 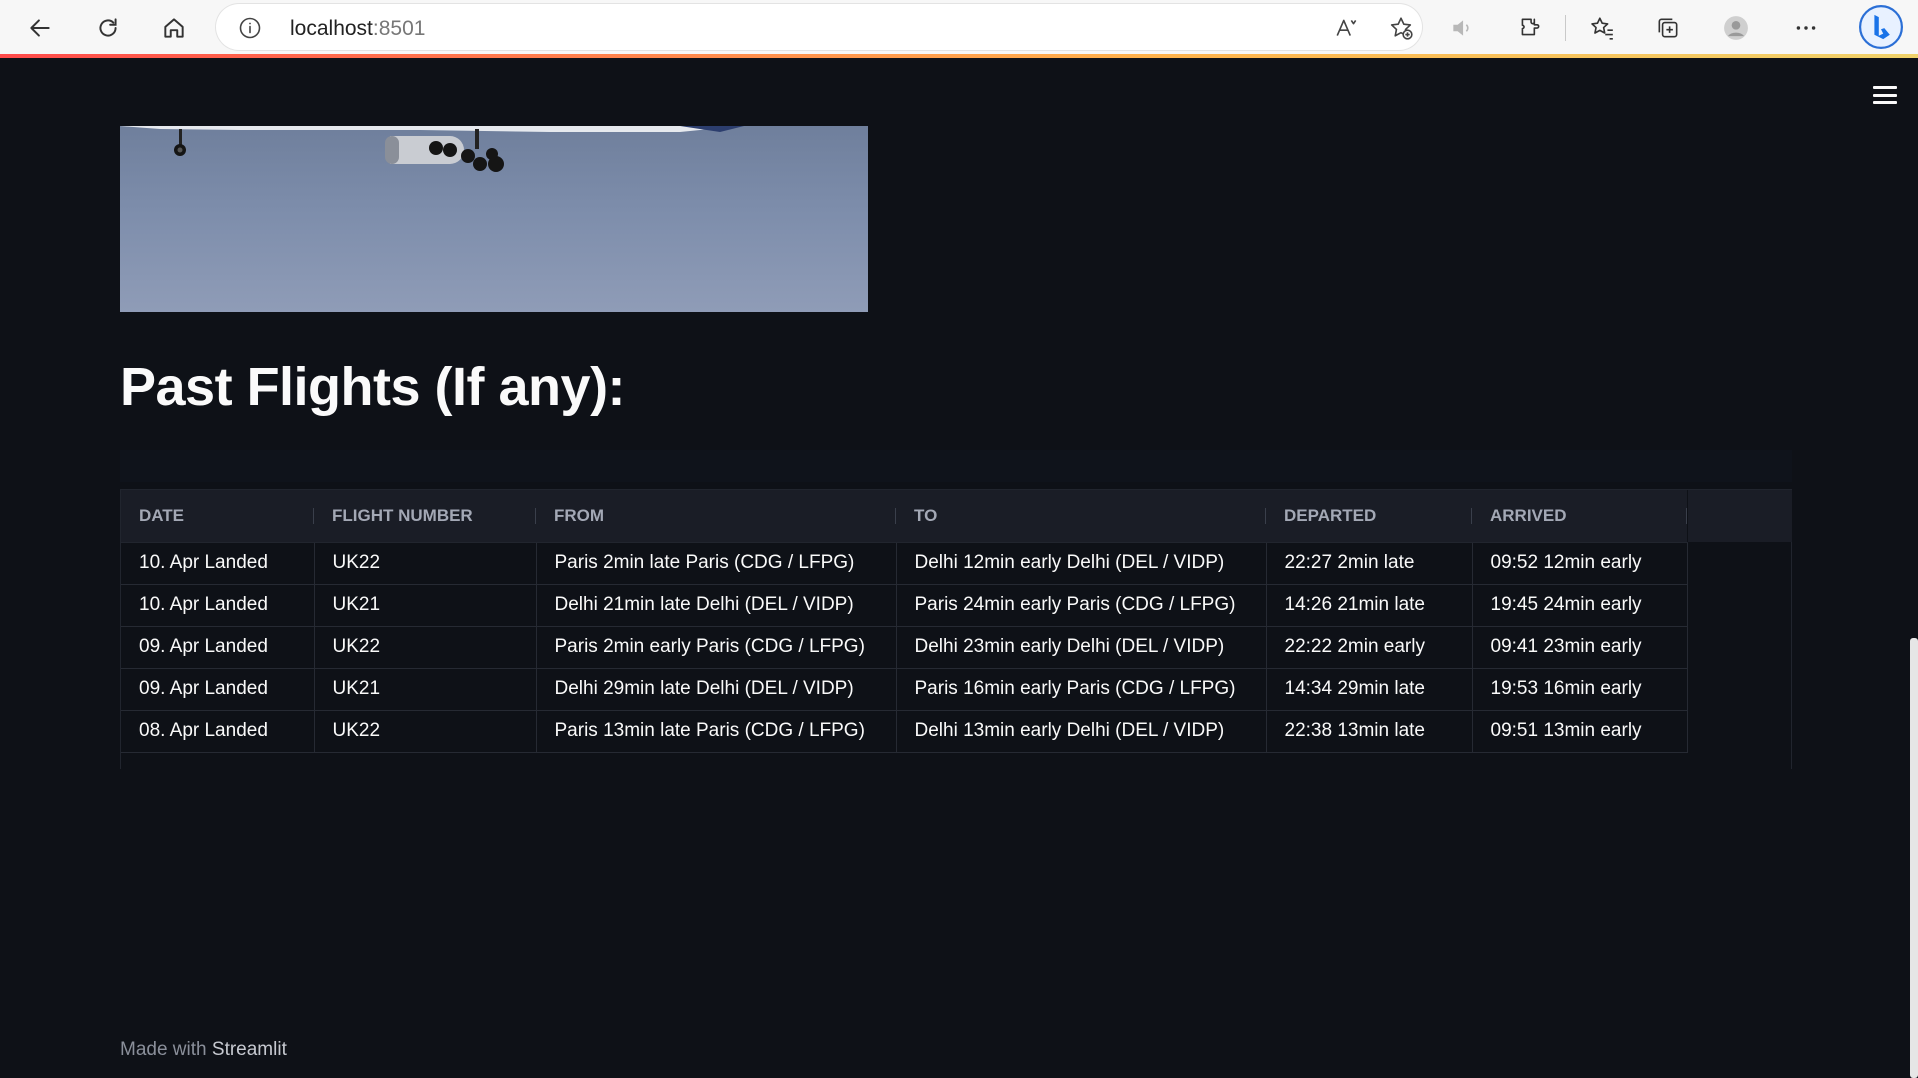 I want to click on column-header-departed: DEPARTED, so click(x=1369, y=516).